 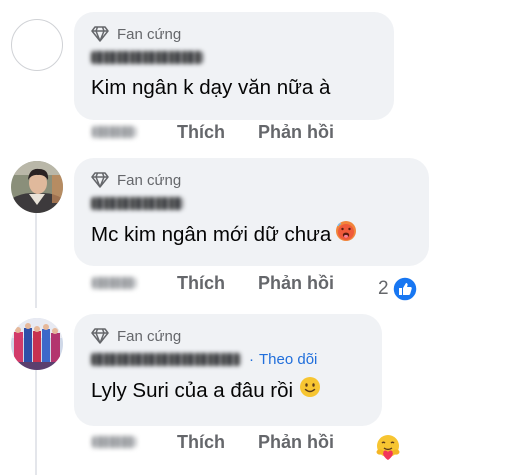 I want to click on reaction-summary: 2, so click(x=398, y=289).